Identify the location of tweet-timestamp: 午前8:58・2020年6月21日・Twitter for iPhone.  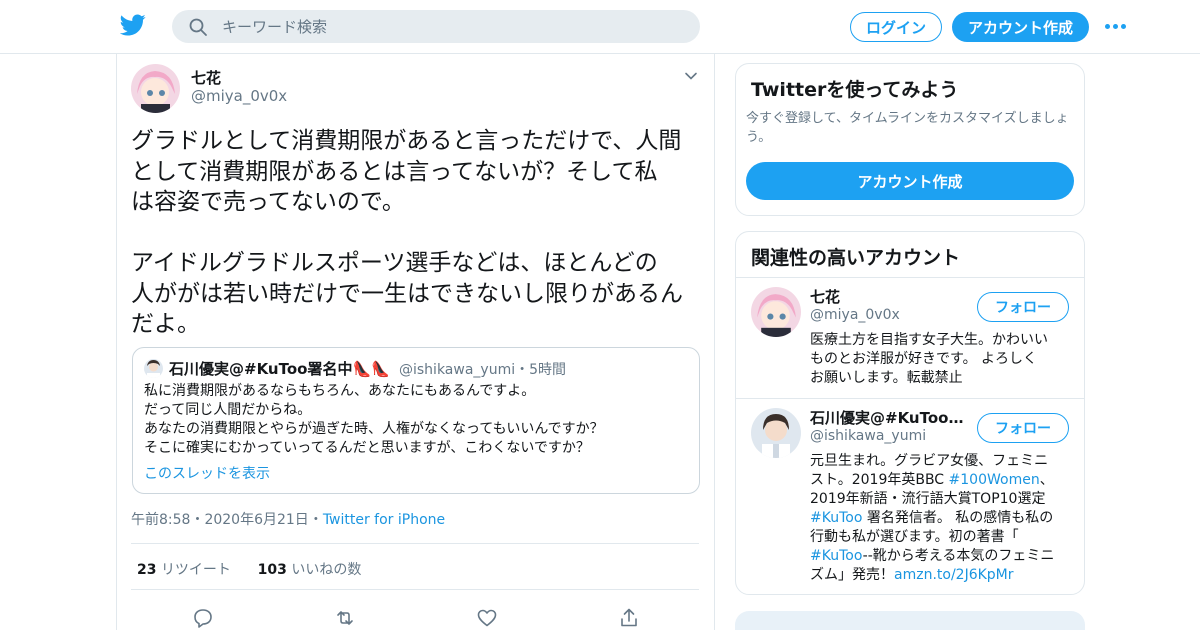
(288, 519).